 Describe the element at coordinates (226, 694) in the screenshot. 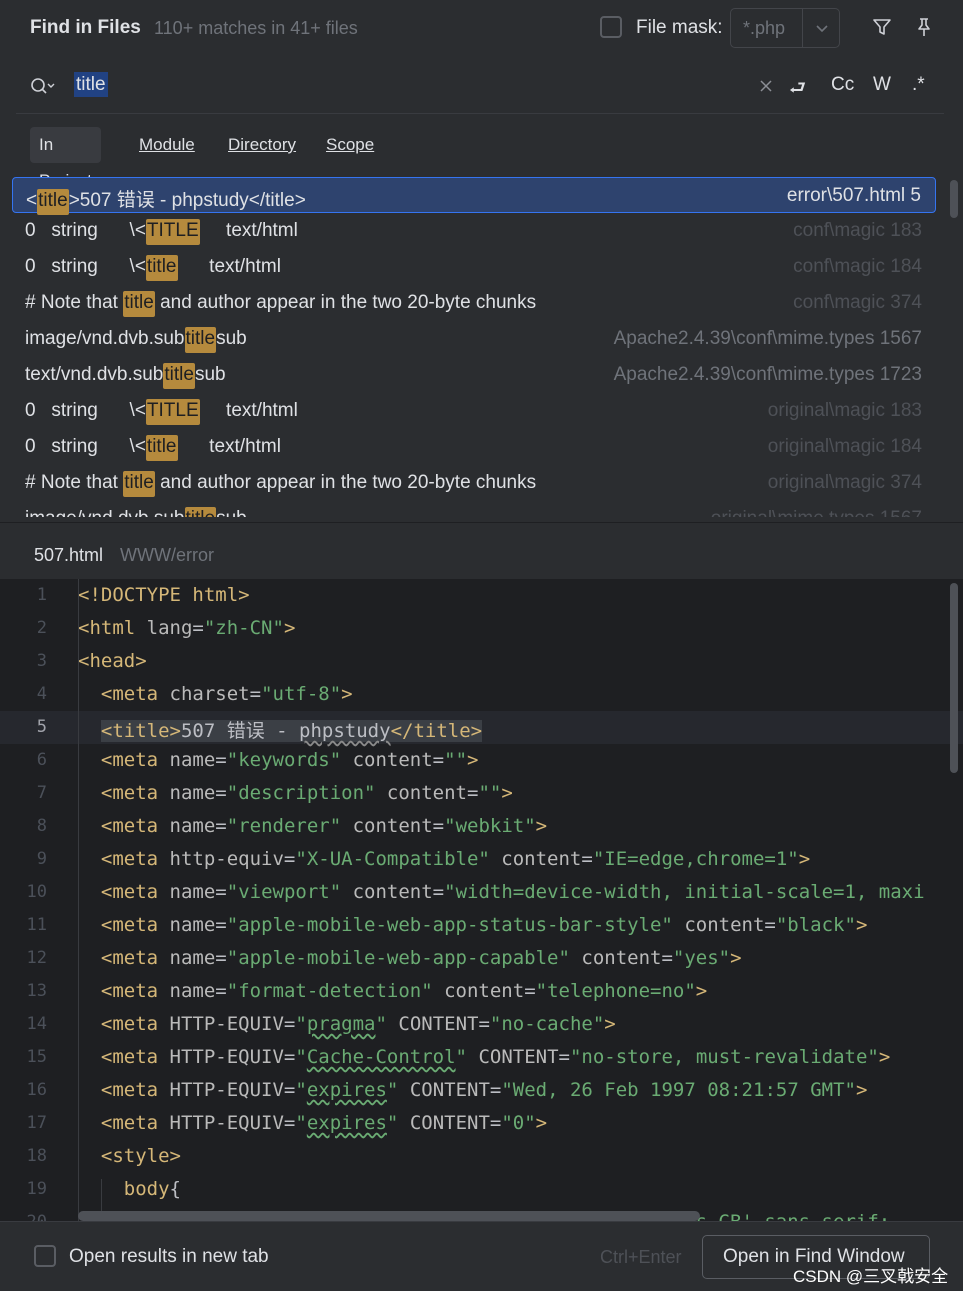

I see `code-text: <meta charset="utf-8">` at that location.